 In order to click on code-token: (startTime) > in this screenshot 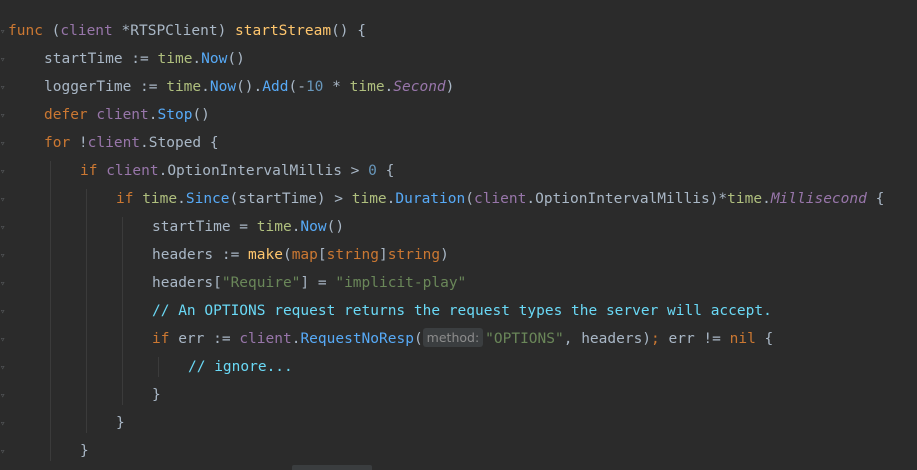, I will do `click(290, 199)`.